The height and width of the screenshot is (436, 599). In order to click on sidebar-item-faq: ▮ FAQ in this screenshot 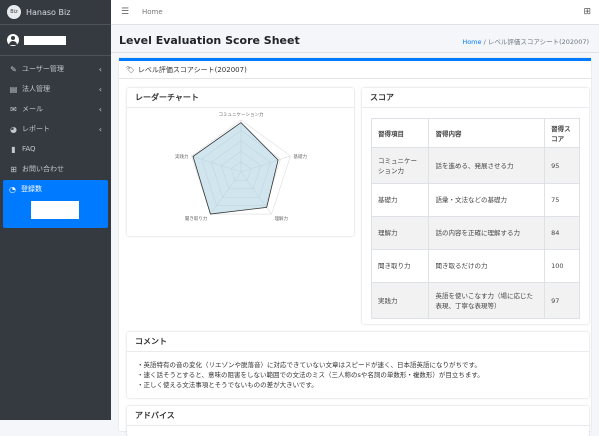, I will do `click(55, 149)`.